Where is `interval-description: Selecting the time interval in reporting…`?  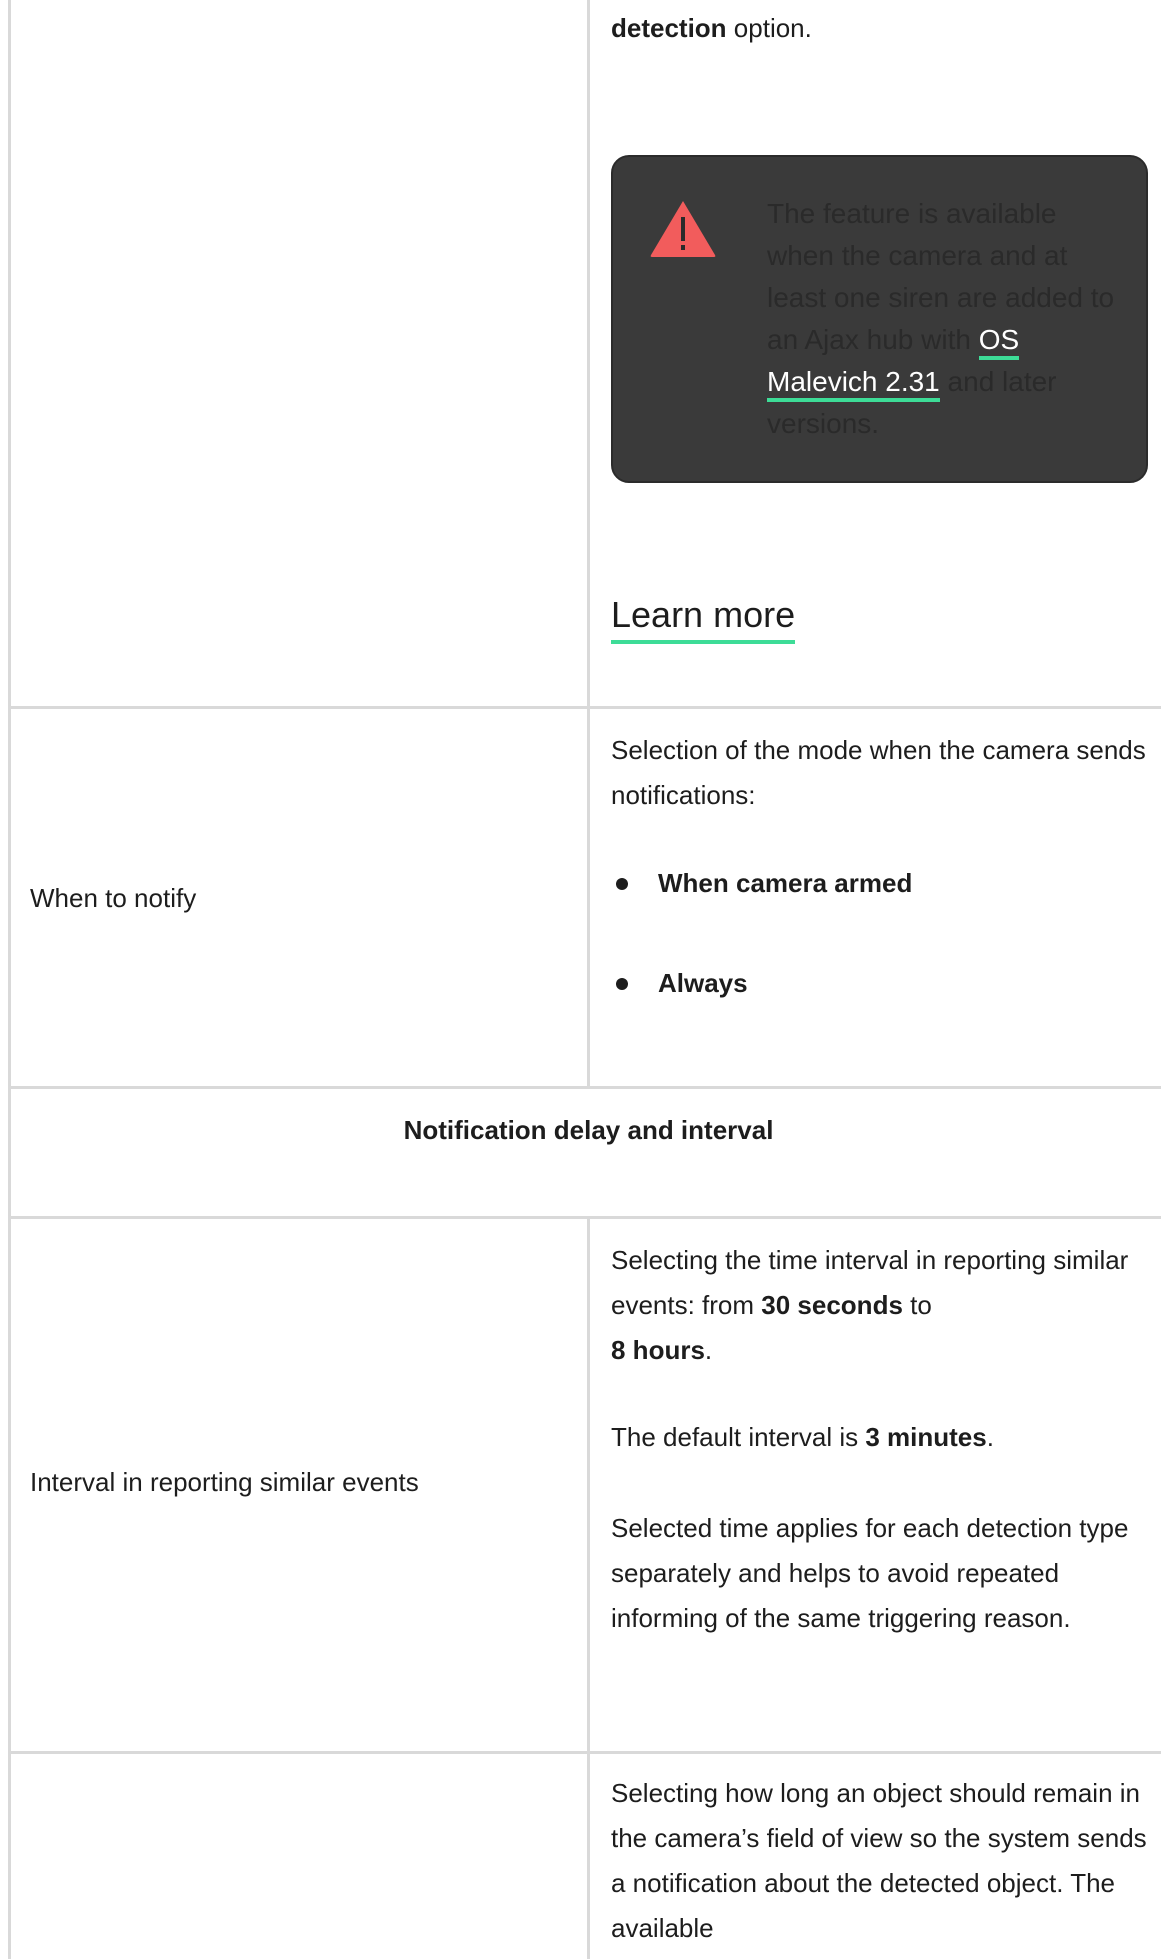 interval-description: Selecting the time interval in reporting… is located at coordinates (870, 1305).